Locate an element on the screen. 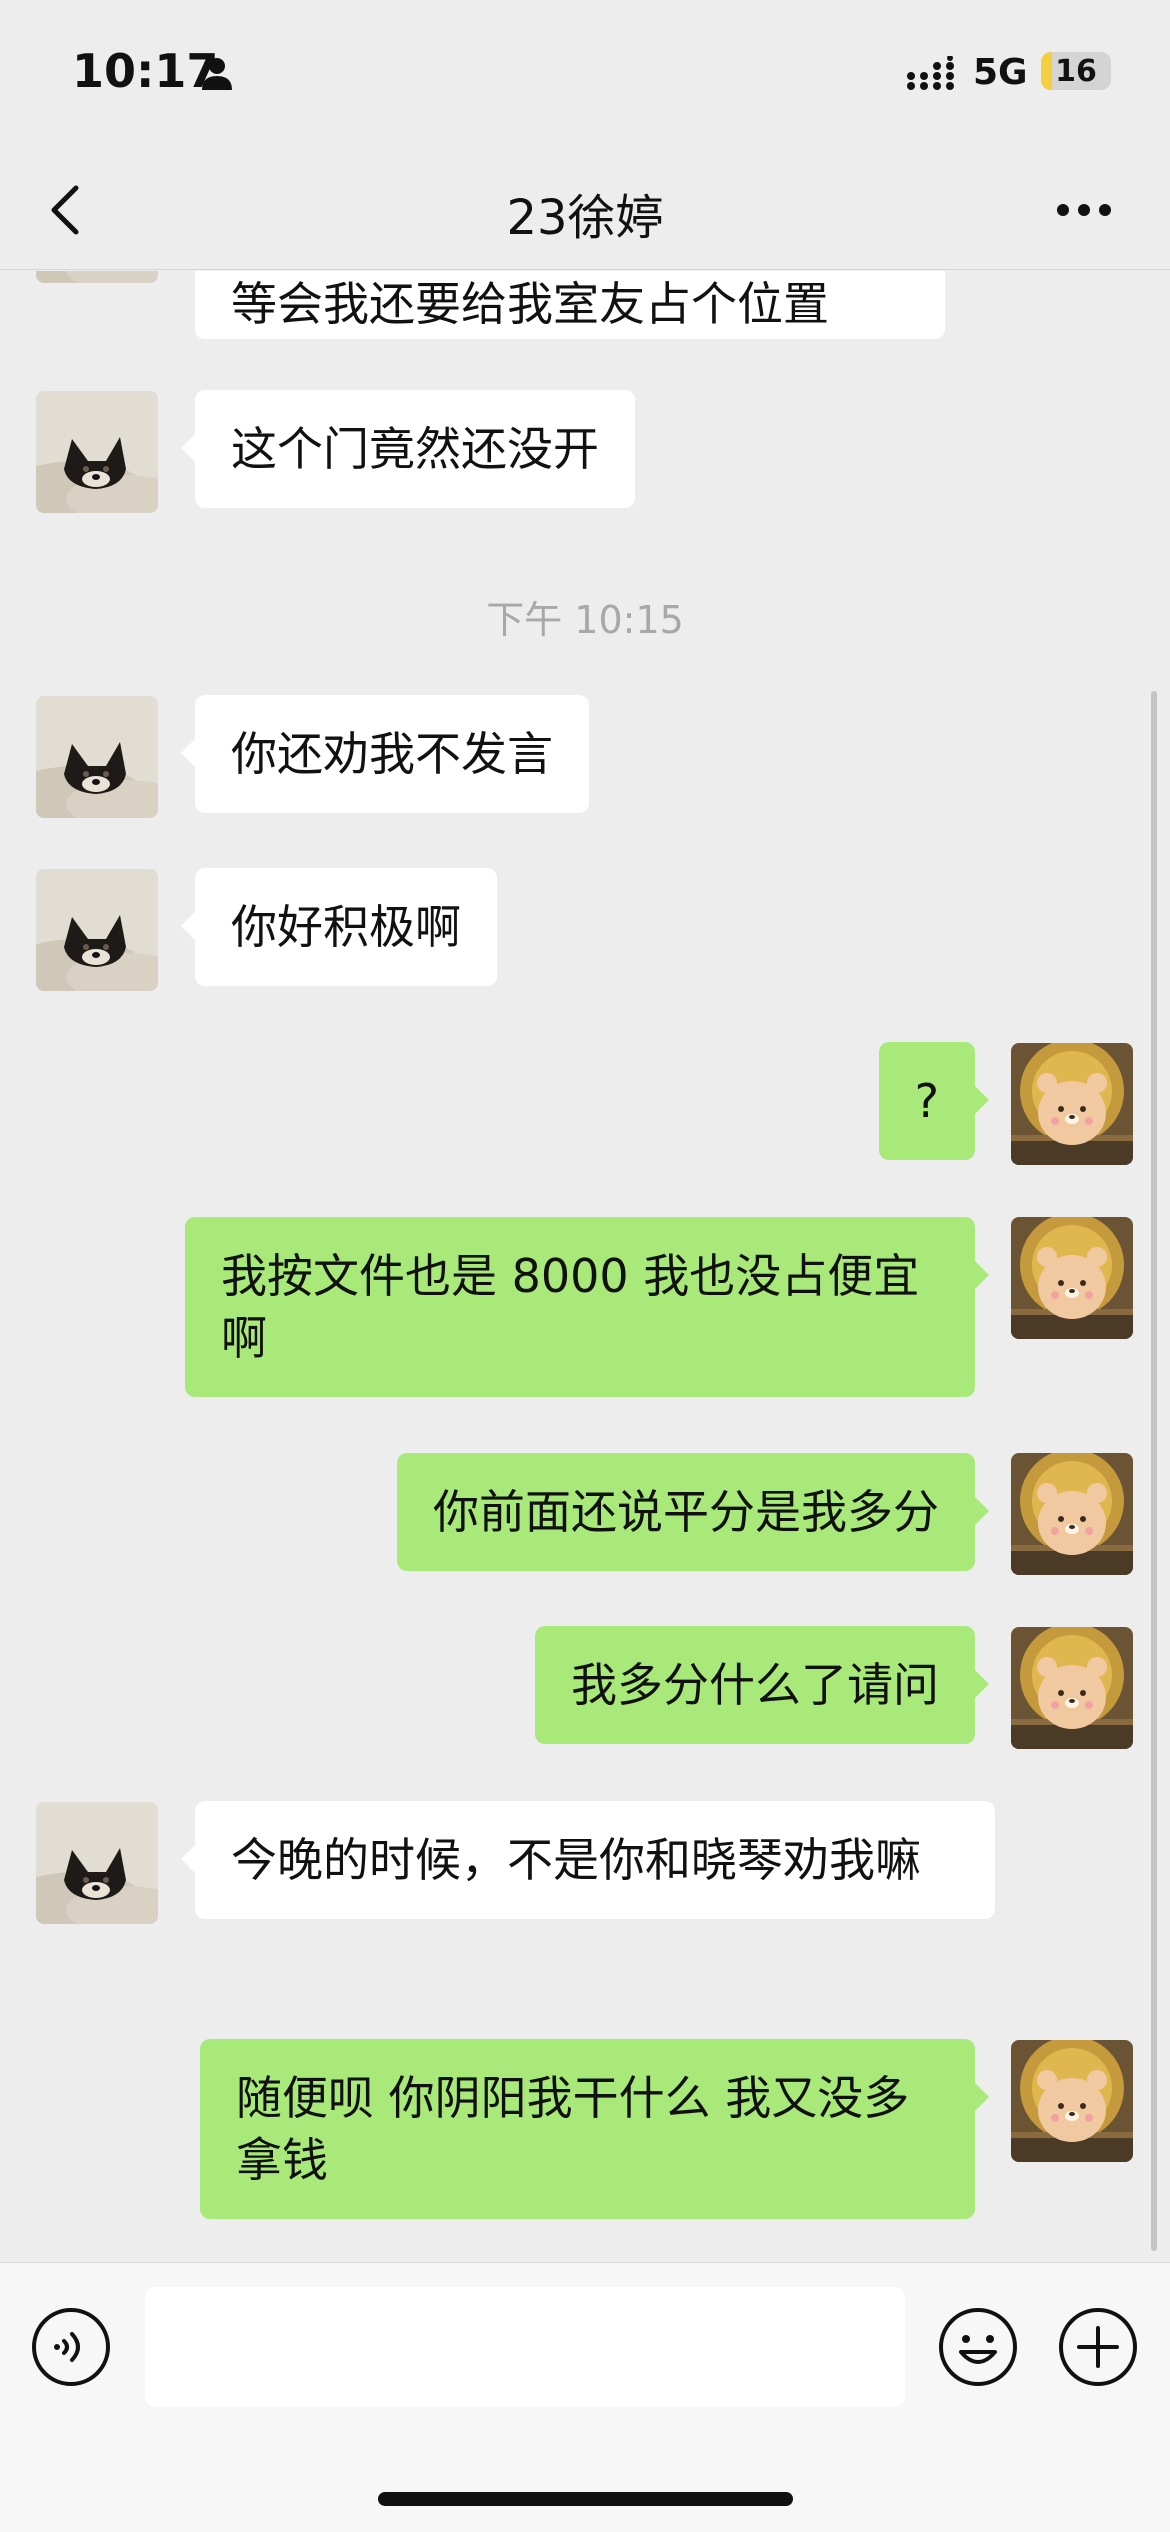 The image size is (1170, 2532). message-text: 我按文件也是 8000 我也没占便宜啊 is located at coordinates (570, 1307).